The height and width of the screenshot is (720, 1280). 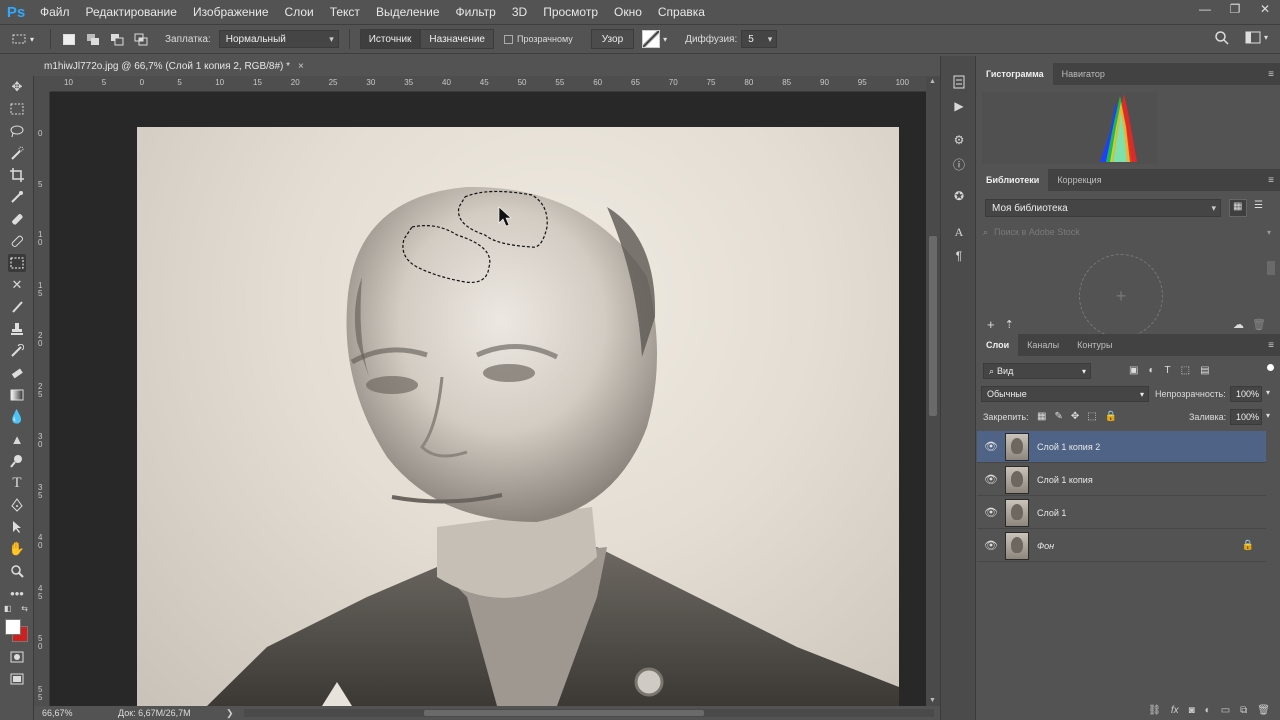 I want to click on fx-icon: fx, so click(x=1175, y=710).